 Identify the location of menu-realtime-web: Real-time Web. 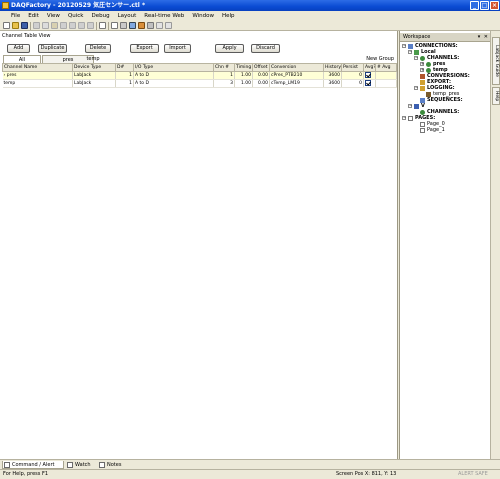
(164, 16).